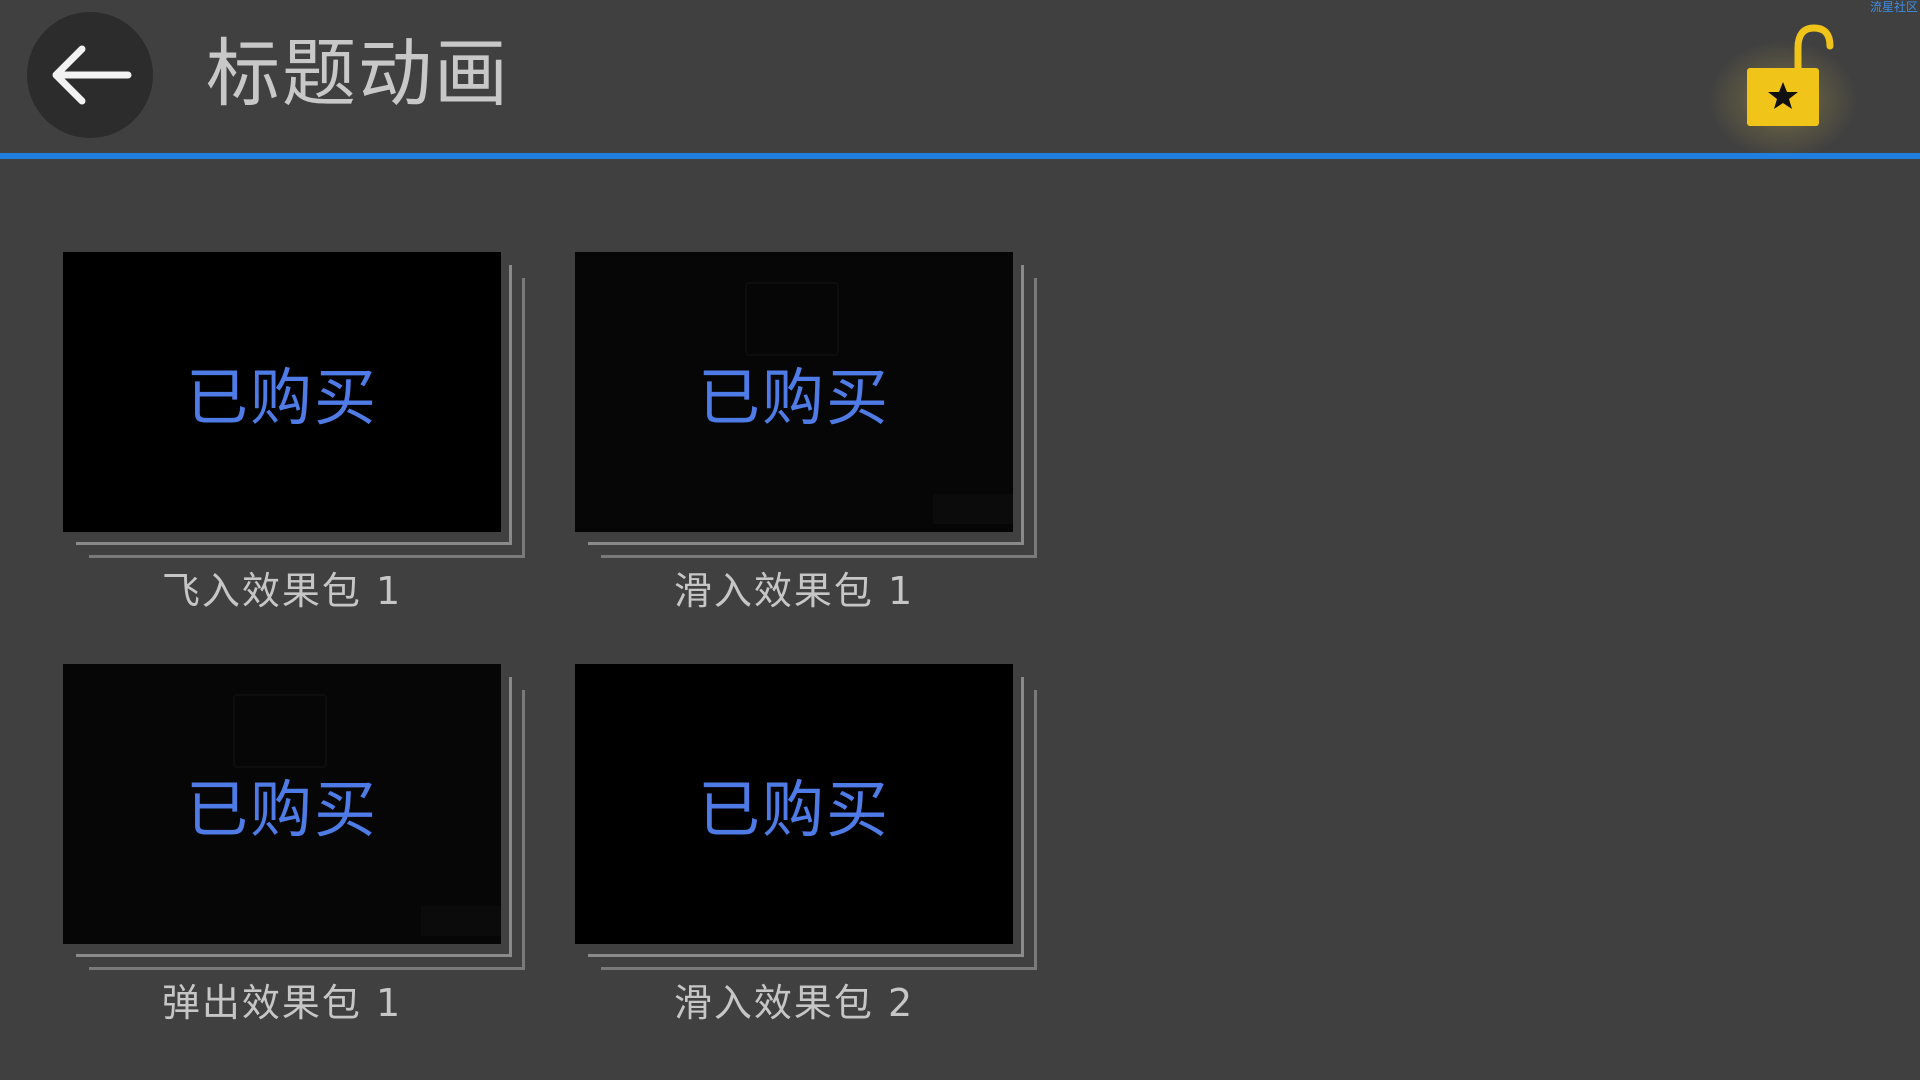  I want to click on header-divider, so click(960, 156).